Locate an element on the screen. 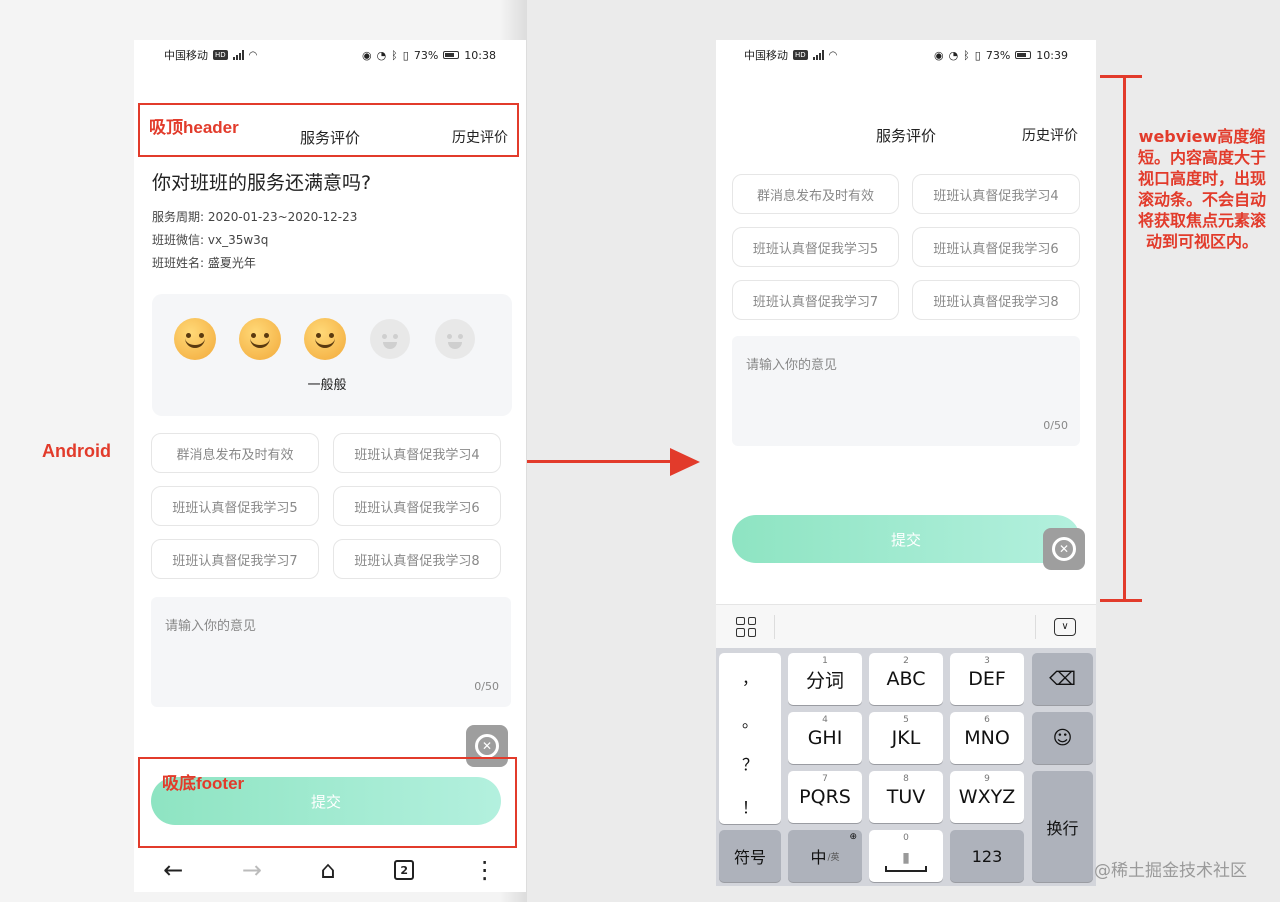 The image size is (1280, 902). rating-label: 一般般 is located at coordinates (327, 385).